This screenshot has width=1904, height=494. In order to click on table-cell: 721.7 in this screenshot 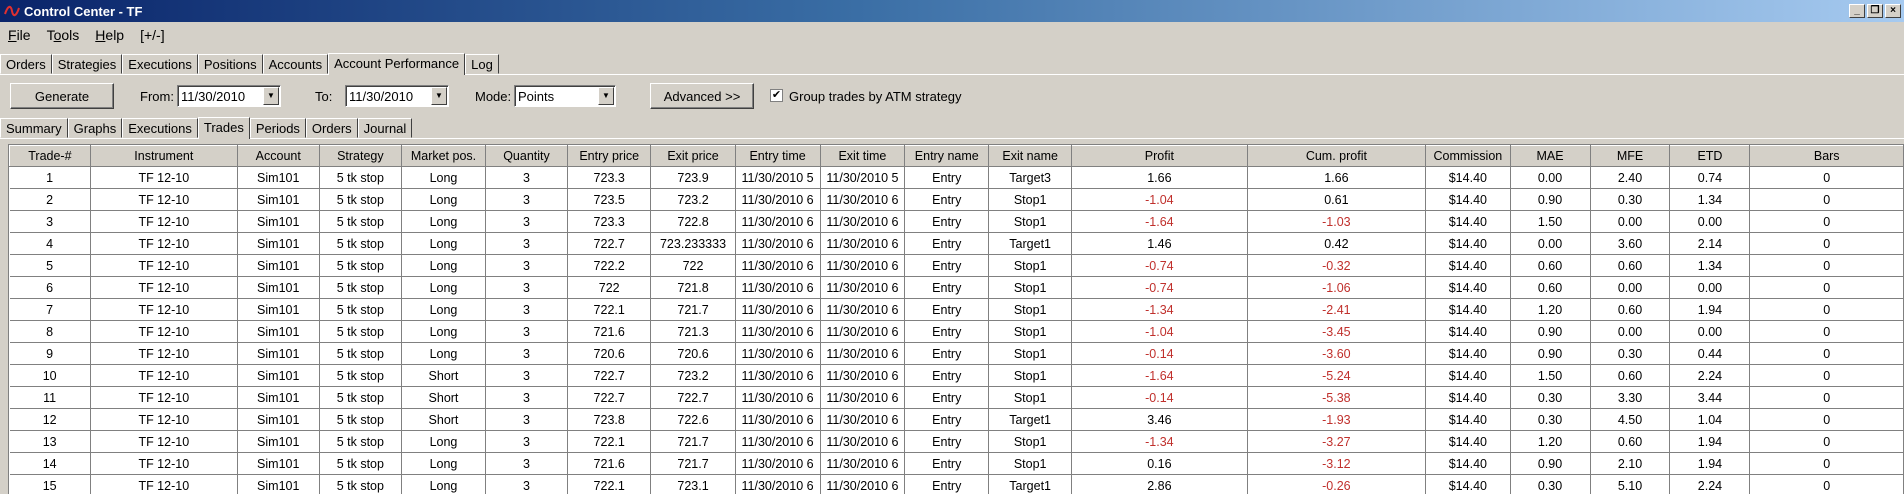, I will do `click(693, 441)`.